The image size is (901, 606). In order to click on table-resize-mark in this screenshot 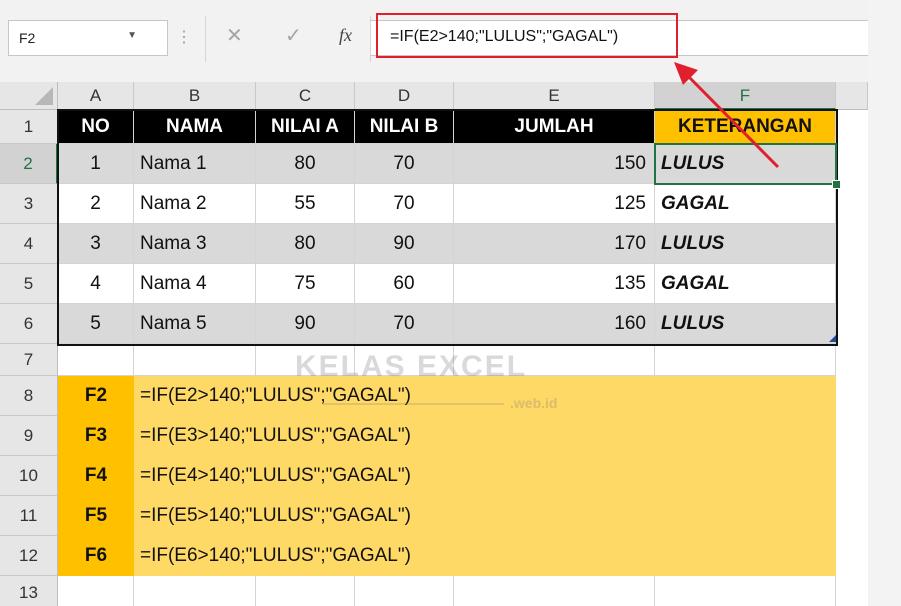, I will do `click(832, 338)`.